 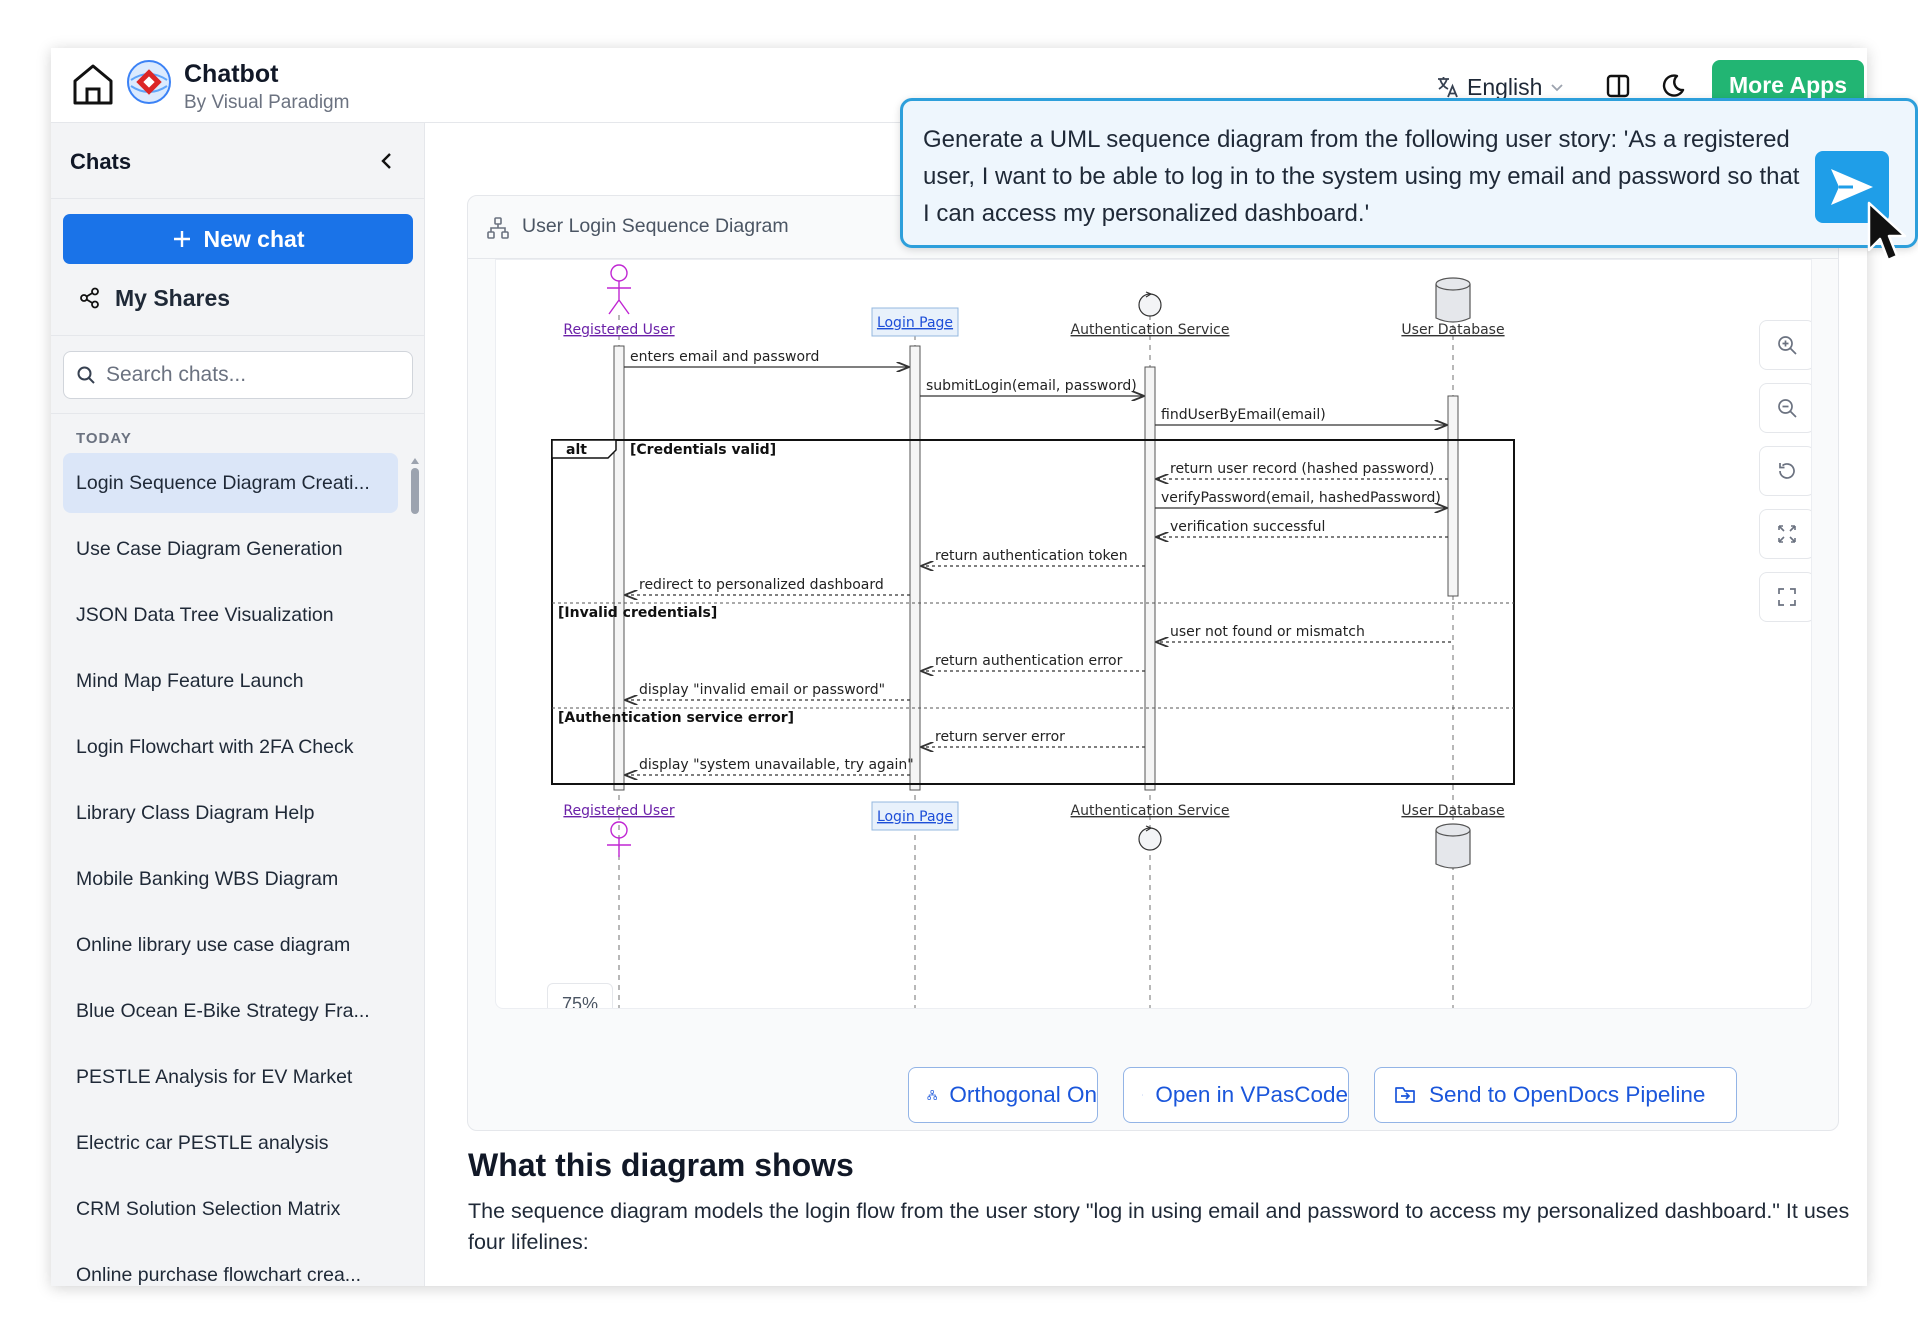 I want to click on chat-history-item: Library Class Diagram Help, so click(x=230, y=813).